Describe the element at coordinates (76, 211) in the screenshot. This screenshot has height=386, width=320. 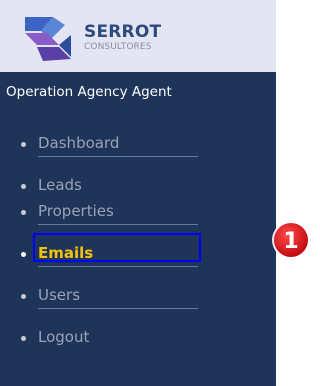
I see `nav-item-label: Properties` at that location.